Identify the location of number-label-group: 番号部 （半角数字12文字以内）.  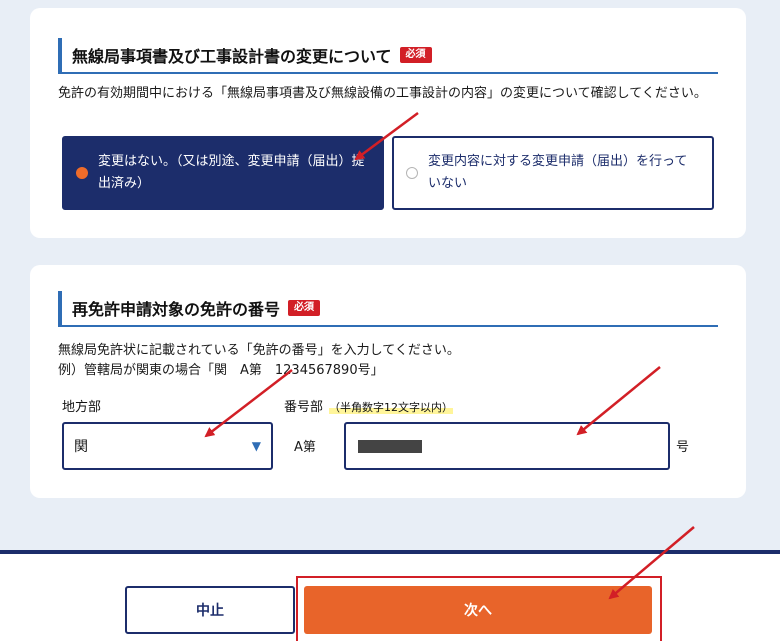
(369, 405).